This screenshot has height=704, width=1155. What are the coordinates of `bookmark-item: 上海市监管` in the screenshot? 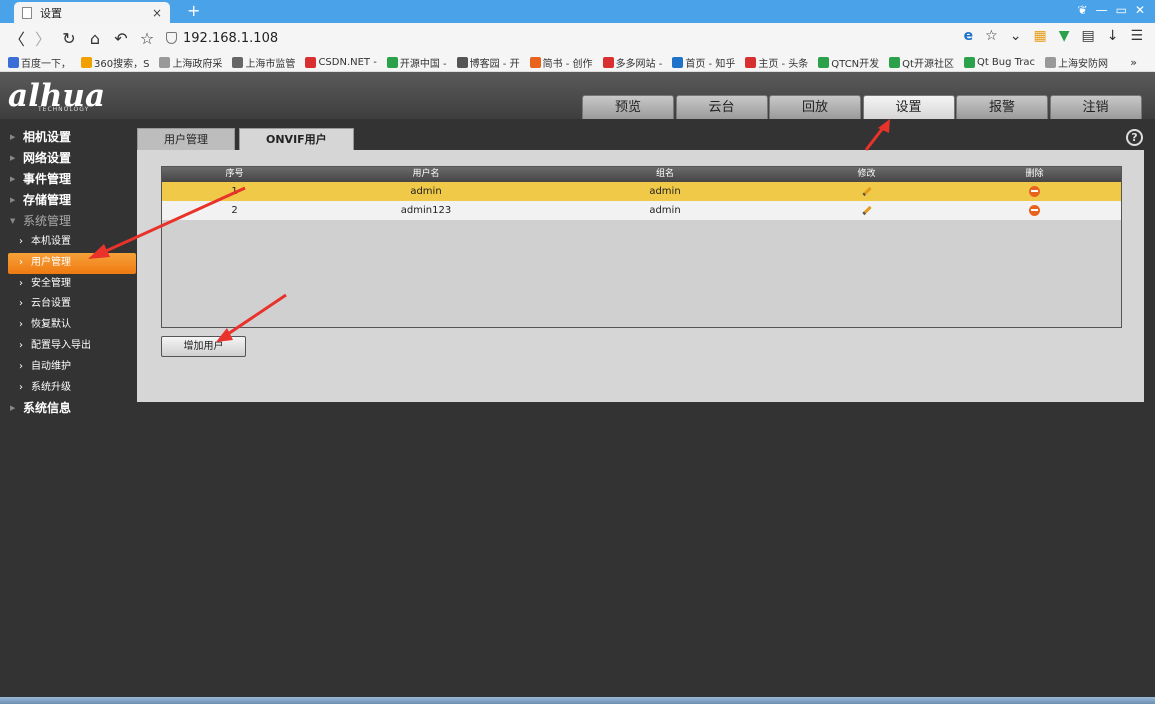 It's located at (263, 62).